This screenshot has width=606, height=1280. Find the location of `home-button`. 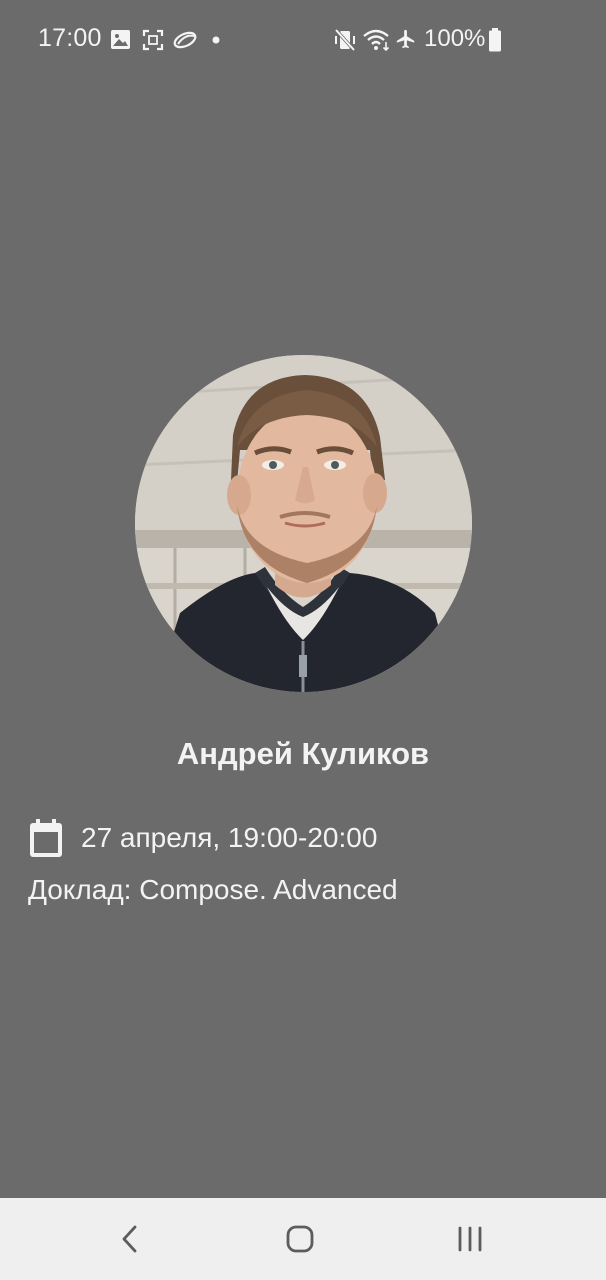

home-button is located at coordinates (300, 1239).